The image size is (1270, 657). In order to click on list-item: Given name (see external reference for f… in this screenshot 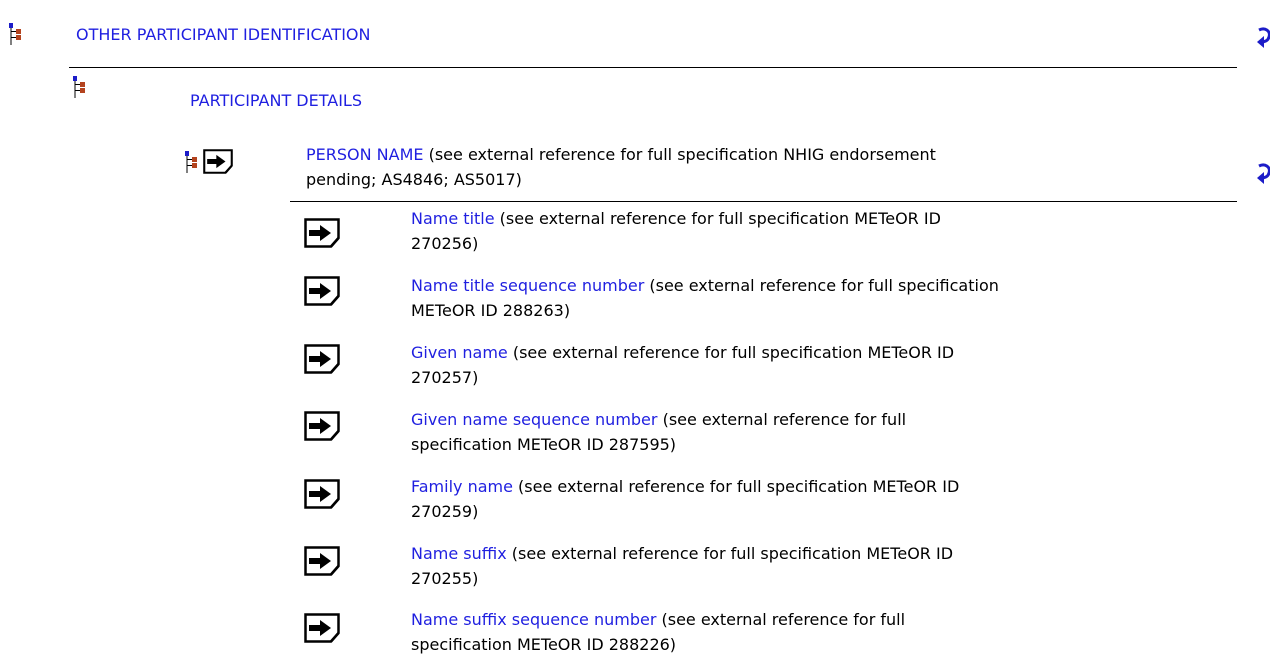, I will do `click(682, 365)`.